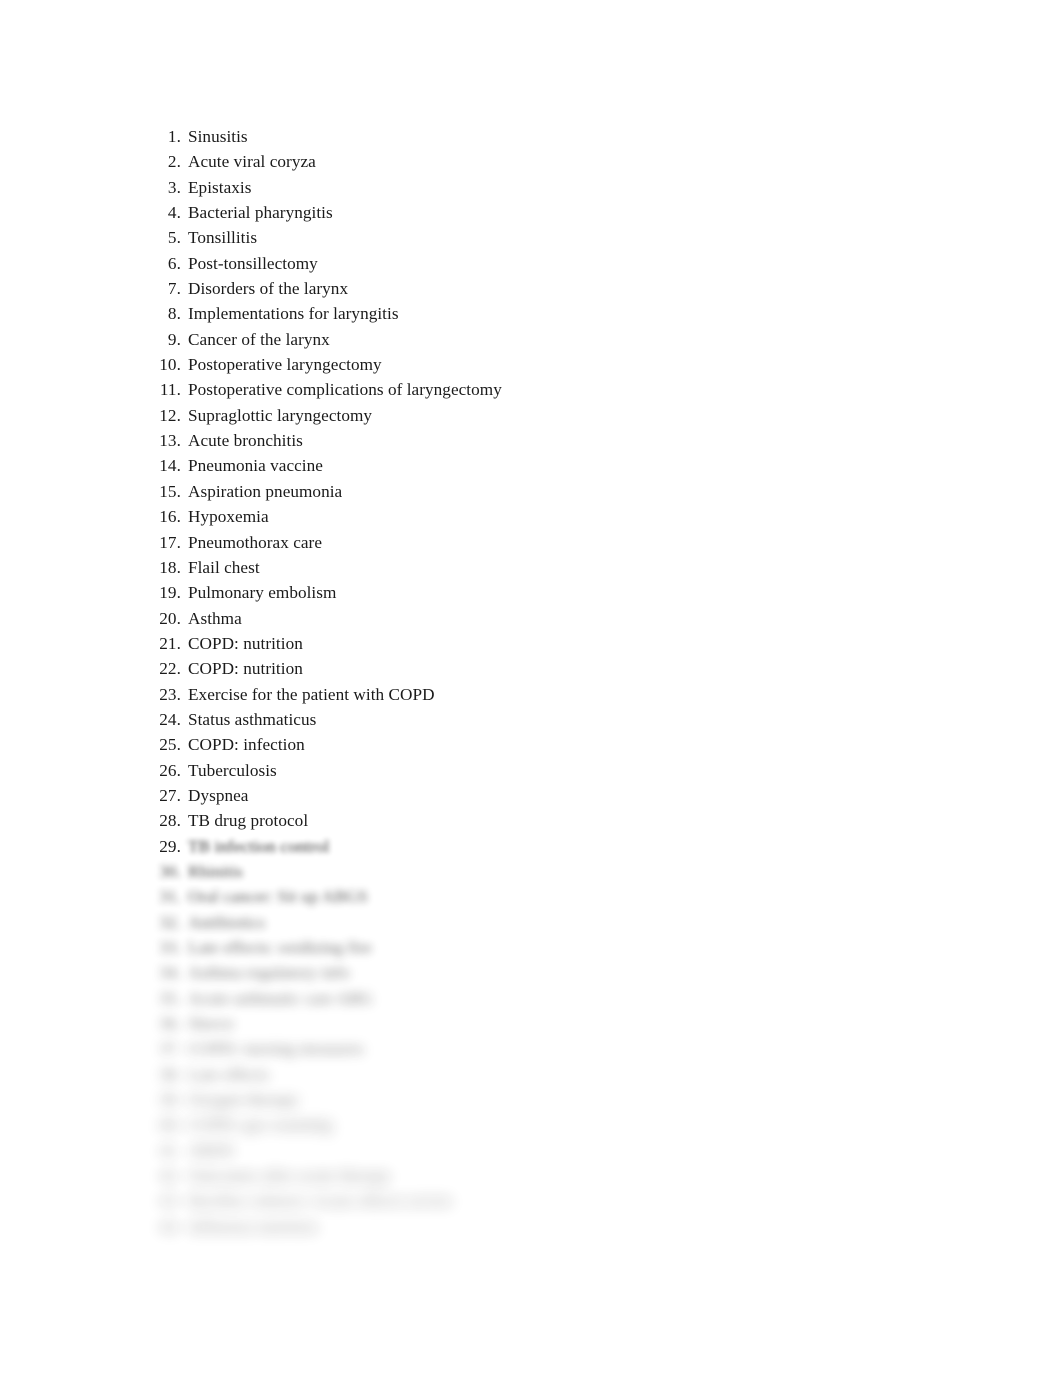  Describe the element at coordinates (170, 1125) in the screenshot. I see `list-item-number: 40.` at that location.